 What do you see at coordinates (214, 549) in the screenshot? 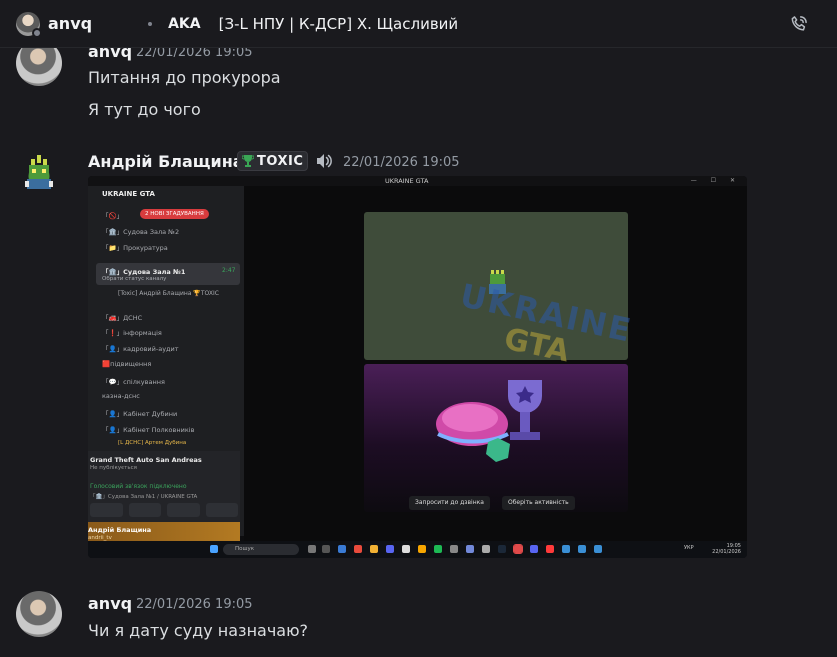
I see `start-icon` at bounding box center [214, 549].